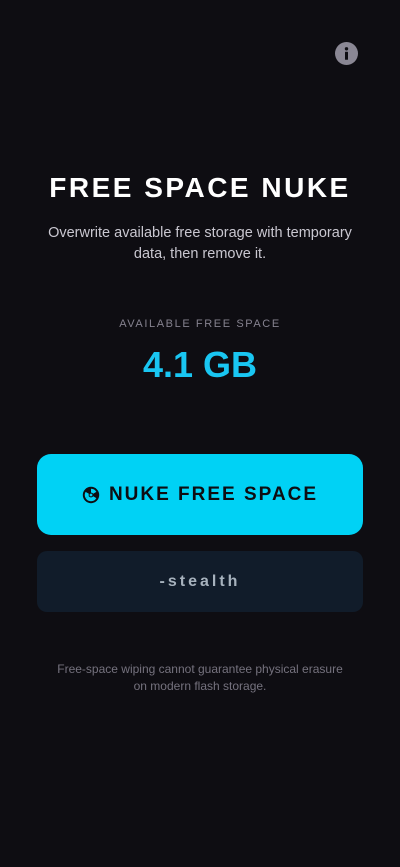 The image size is (400, 867). What do you see at coordinates (200, 324) in the screenshot?
I see `available-space-label: AVAILABLE FREE SPACE` at bounding box center [200, 324].